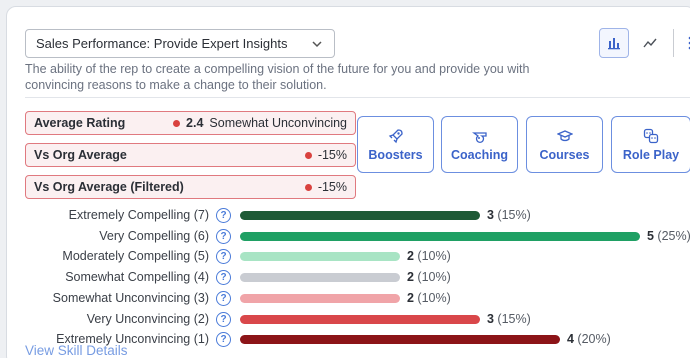 This screenshot has width=690, height=358. Describe the element at coordinates (651, 154) in the screenshot. I see `role-play-label: Role Play` at that location.